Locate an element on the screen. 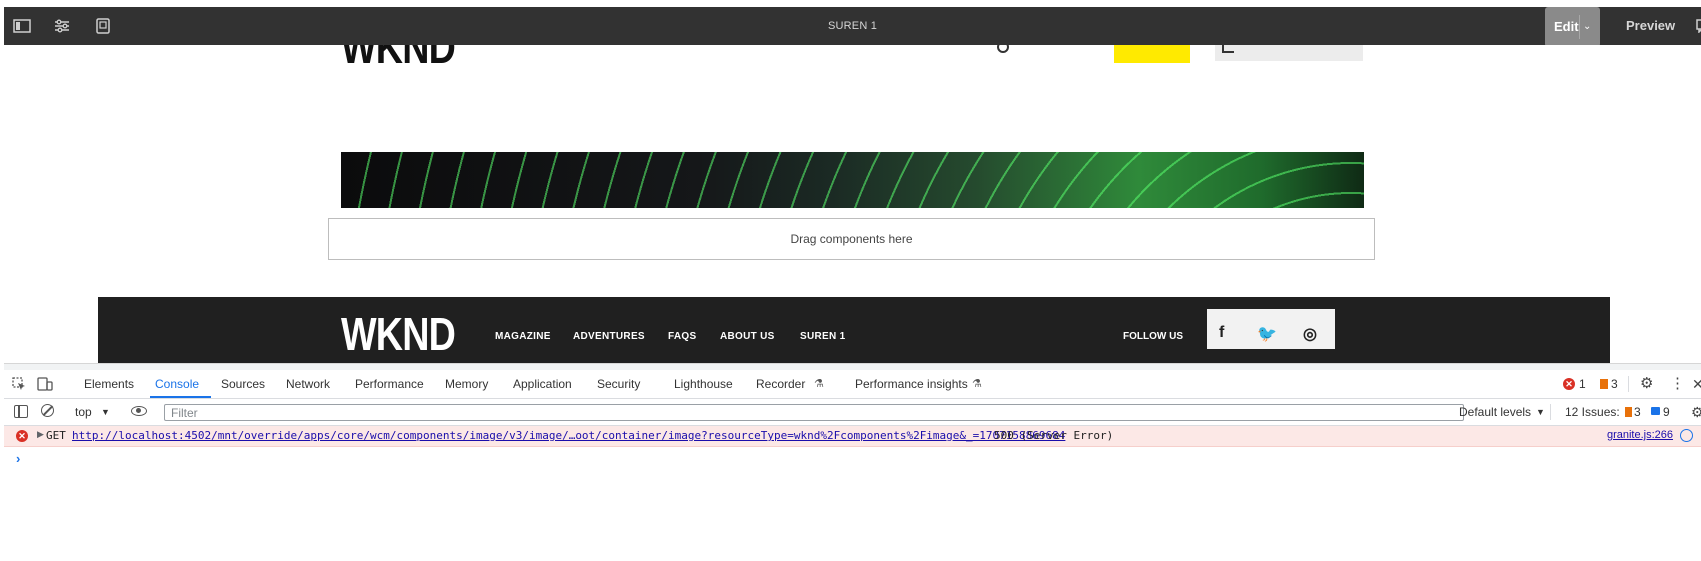 Image resolution: width=1701 pixels, height=561 pixels. tab-security: Security is located at coordinates (618, 384).